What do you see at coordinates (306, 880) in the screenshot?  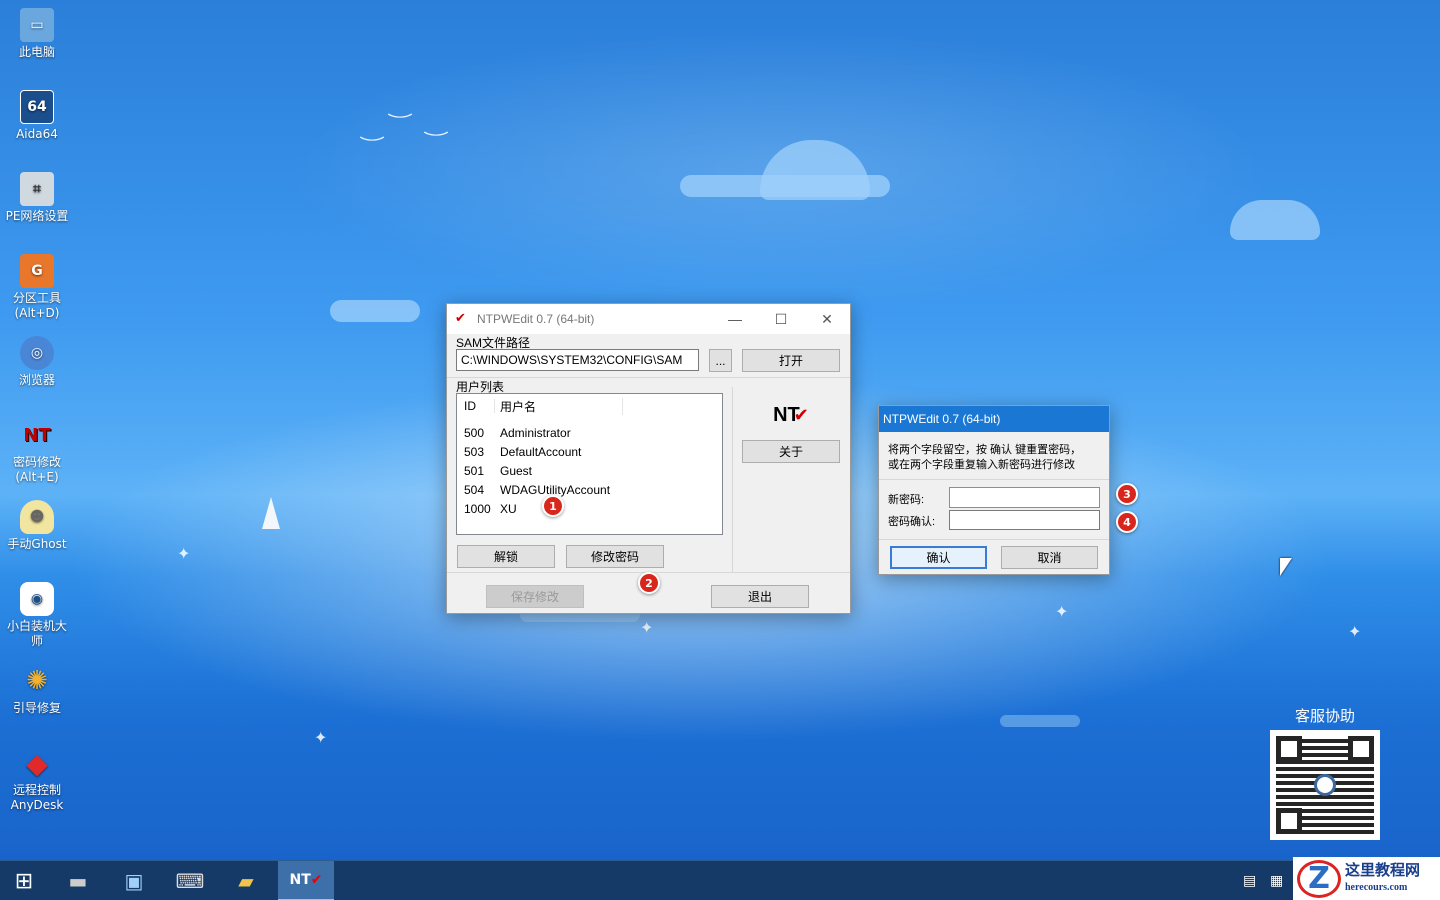 I see `ntpwedit-icon: NT ✔` at bounding box center [306, 880].